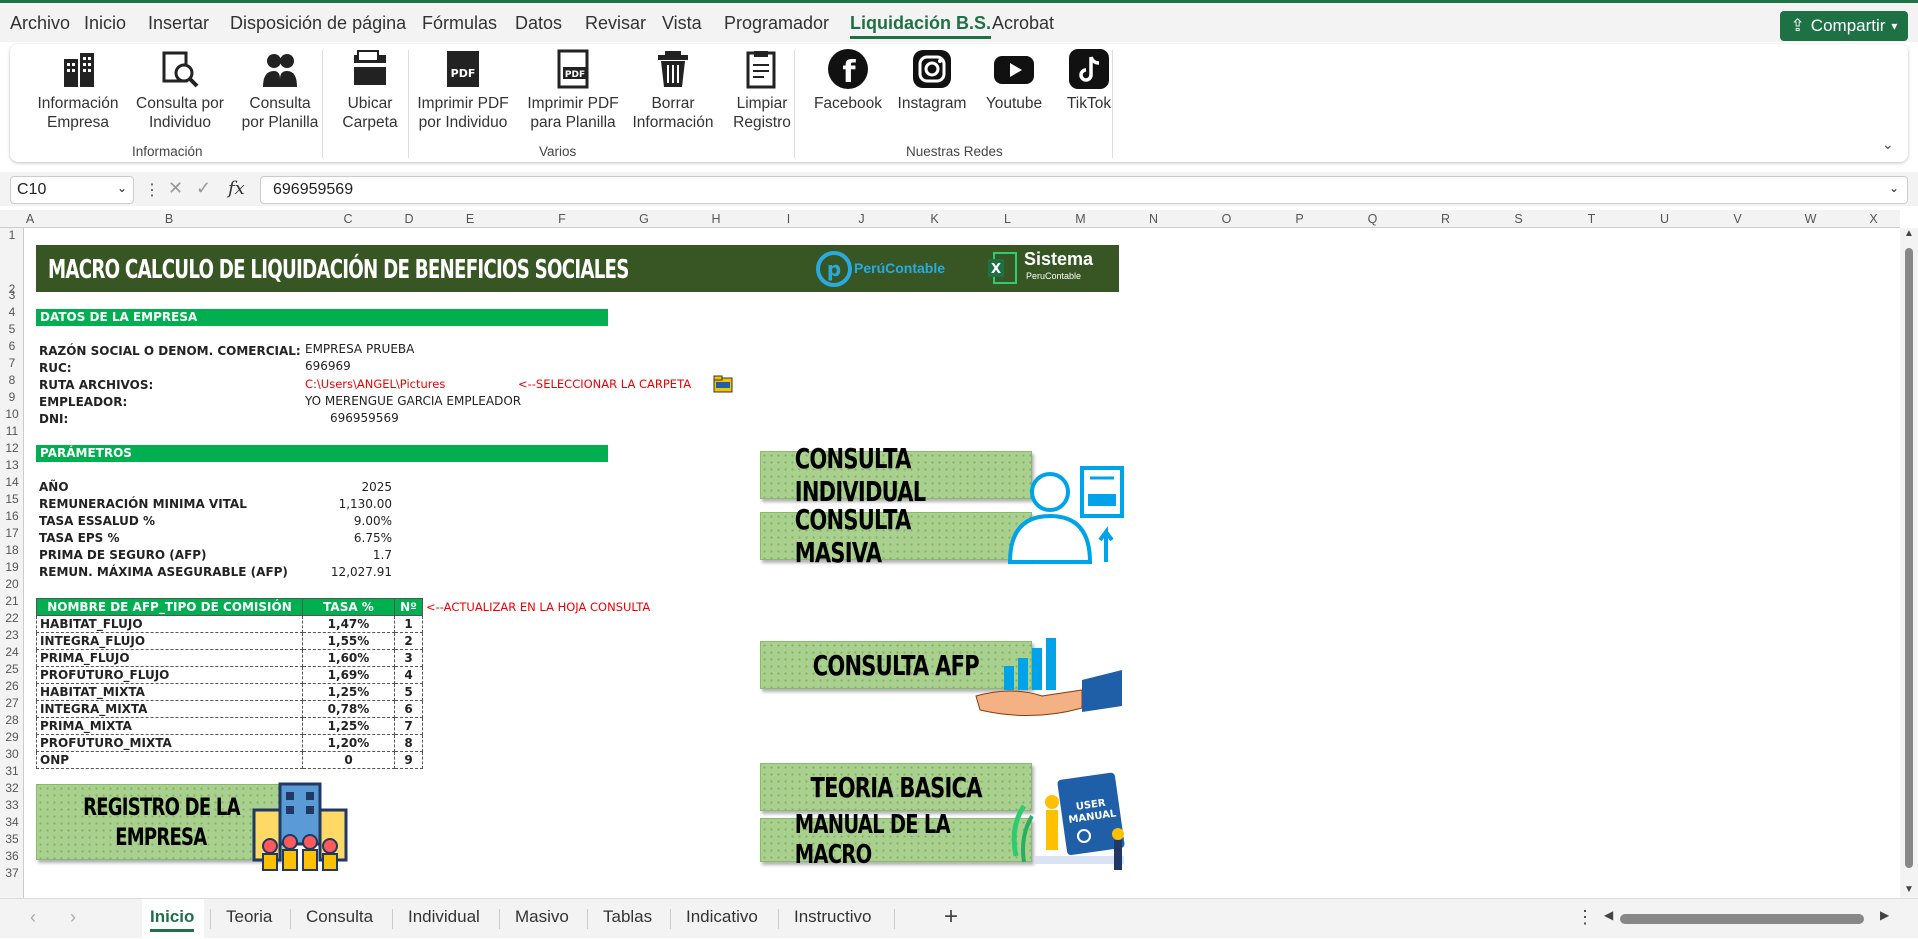  Describe the element at coordinates (1014, 80) in the screenshot. I see `youtube-button: Youtube` at that location.